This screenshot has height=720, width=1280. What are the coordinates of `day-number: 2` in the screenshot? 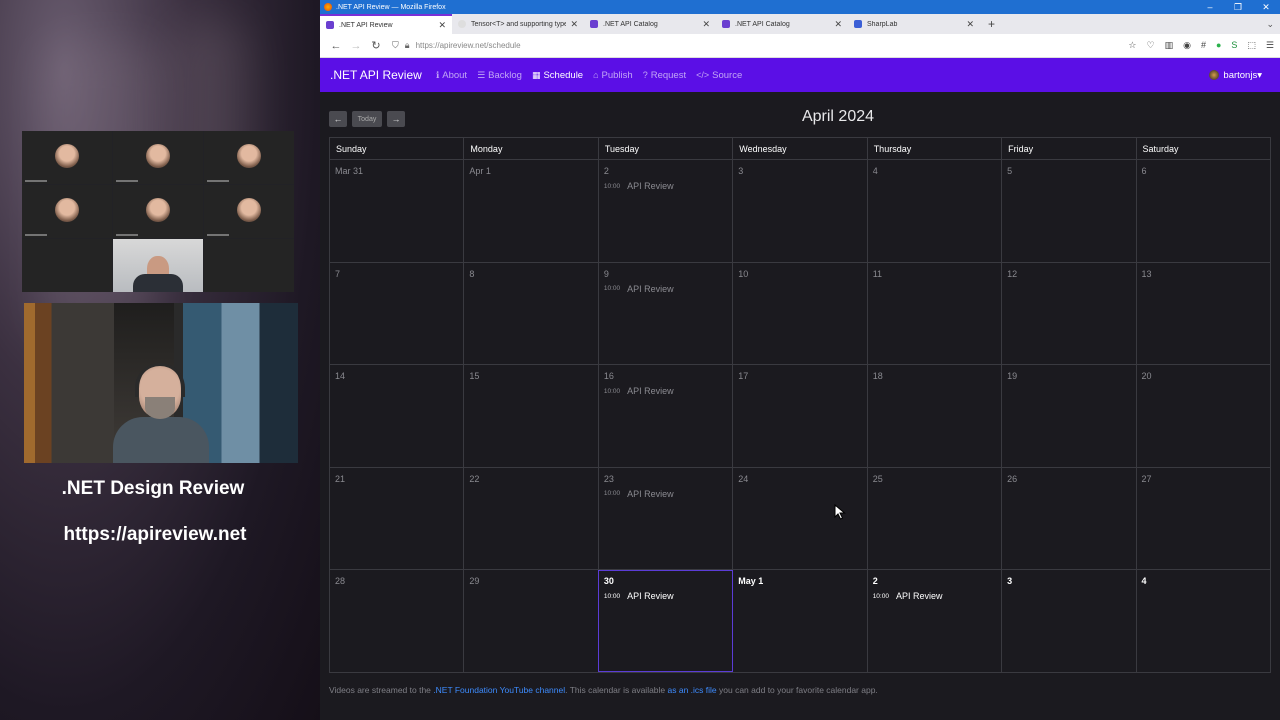 It's located at (875, 581).